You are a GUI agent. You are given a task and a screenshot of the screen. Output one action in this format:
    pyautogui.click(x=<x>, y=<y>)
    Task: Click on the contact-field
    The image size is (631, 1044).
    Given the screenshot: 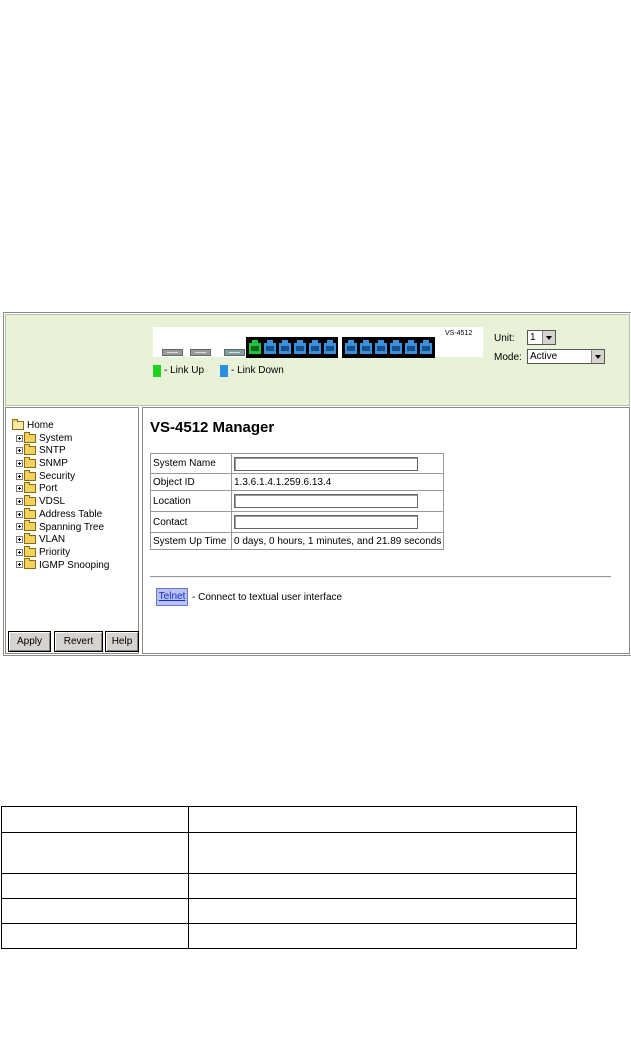 What is the action you would take?
    pyautogui.click(x=326, y=522)
    